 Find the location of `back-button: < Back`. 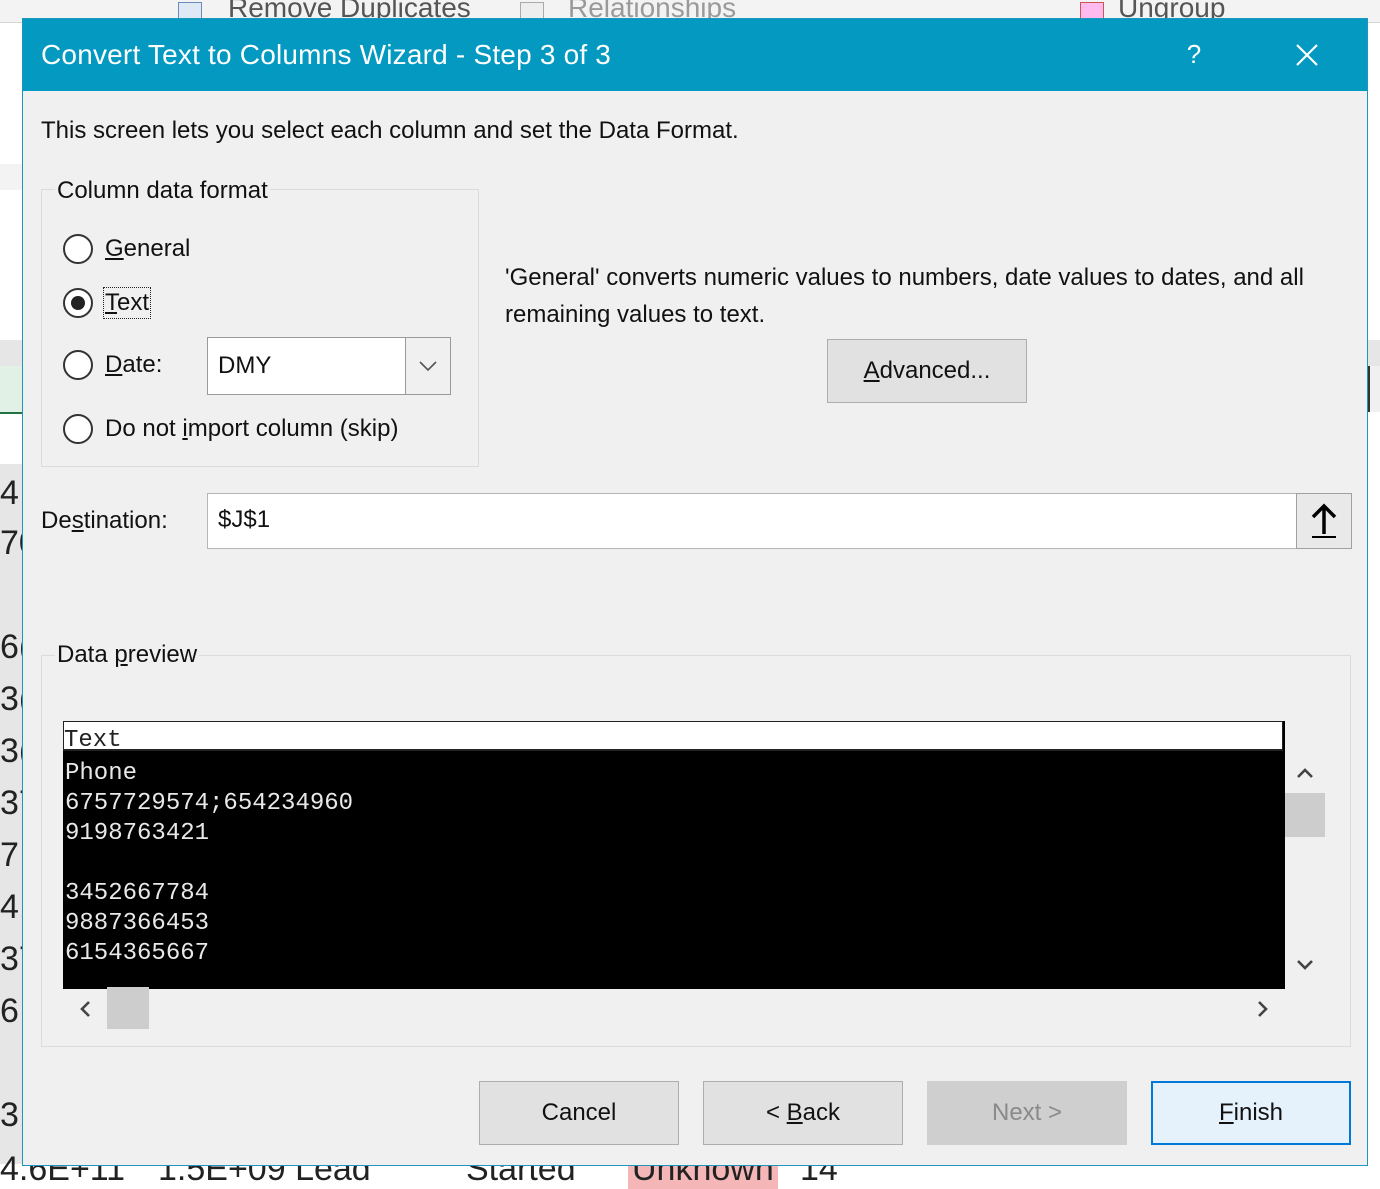

back-button: < Back is located at coordinates (803, 1113).